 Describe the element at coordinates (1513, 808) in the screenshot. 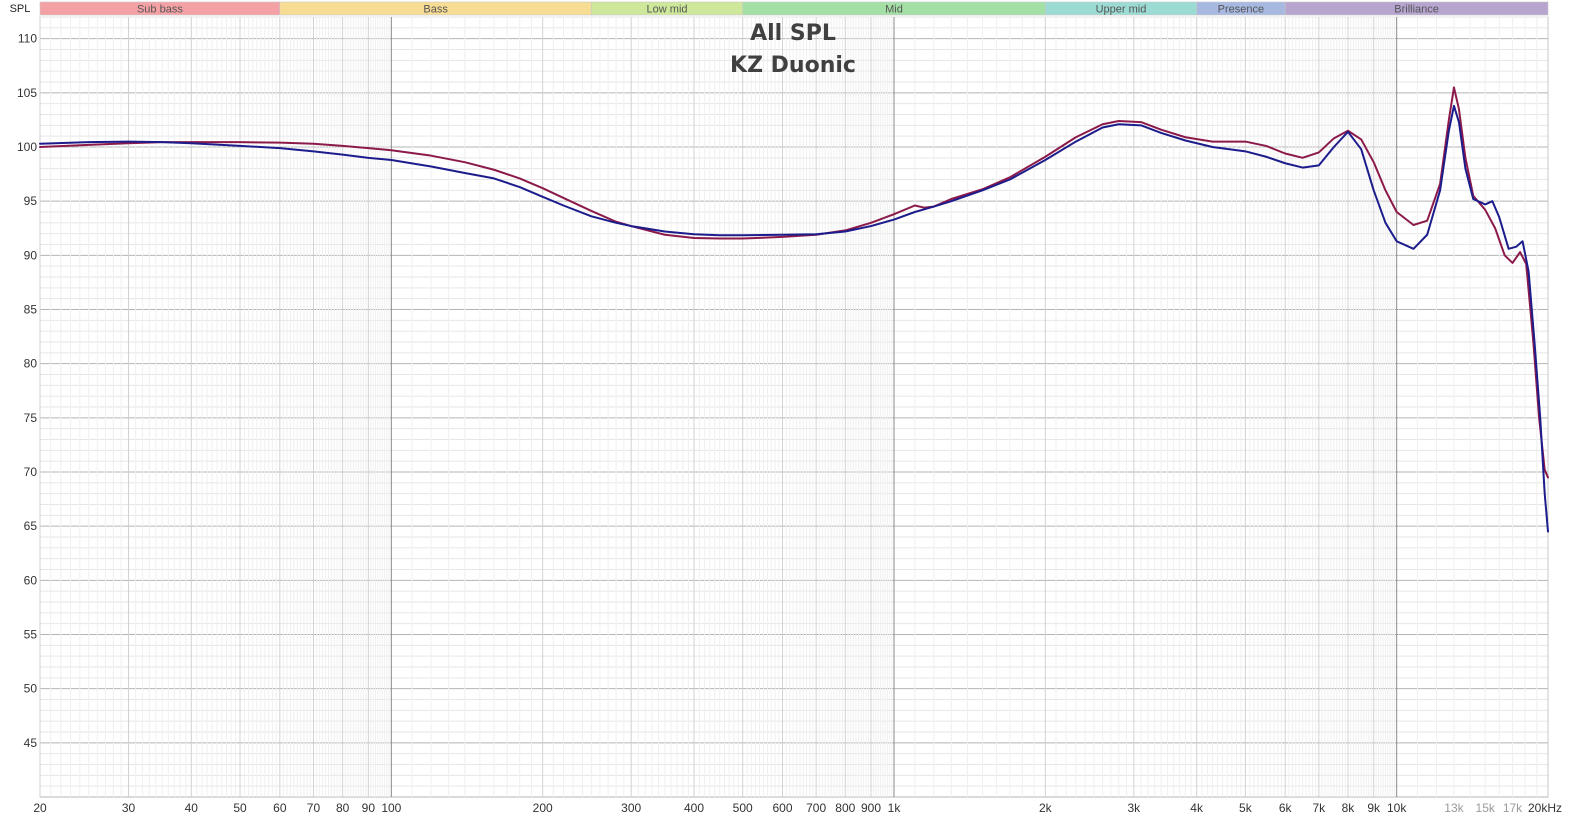

I see `x-tick-label: 17k` at that location.